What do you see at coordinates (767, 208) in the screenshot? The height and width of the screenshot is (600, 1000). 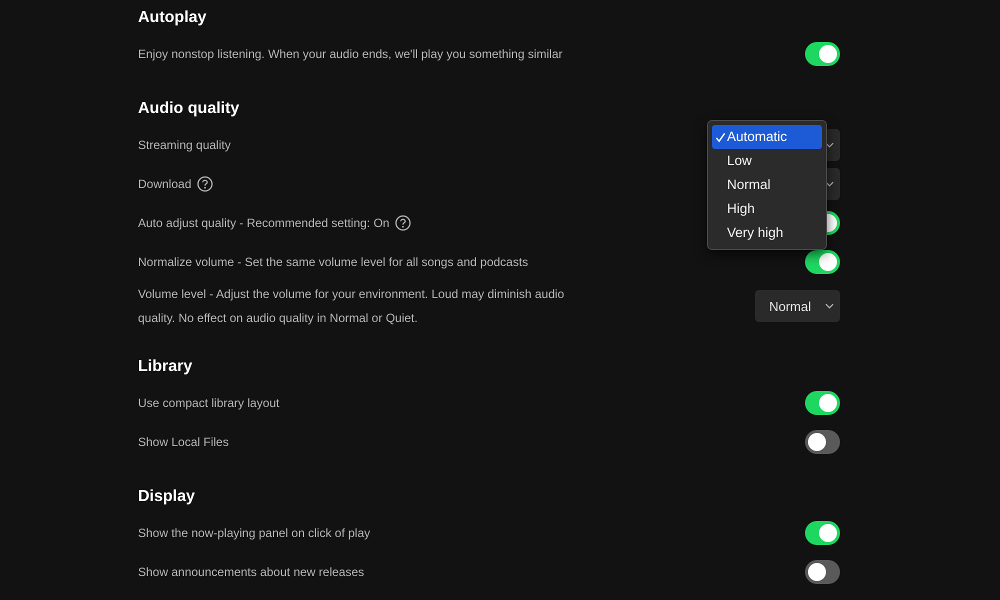 I see `menu-option: High` at bounding box center [767, 208].